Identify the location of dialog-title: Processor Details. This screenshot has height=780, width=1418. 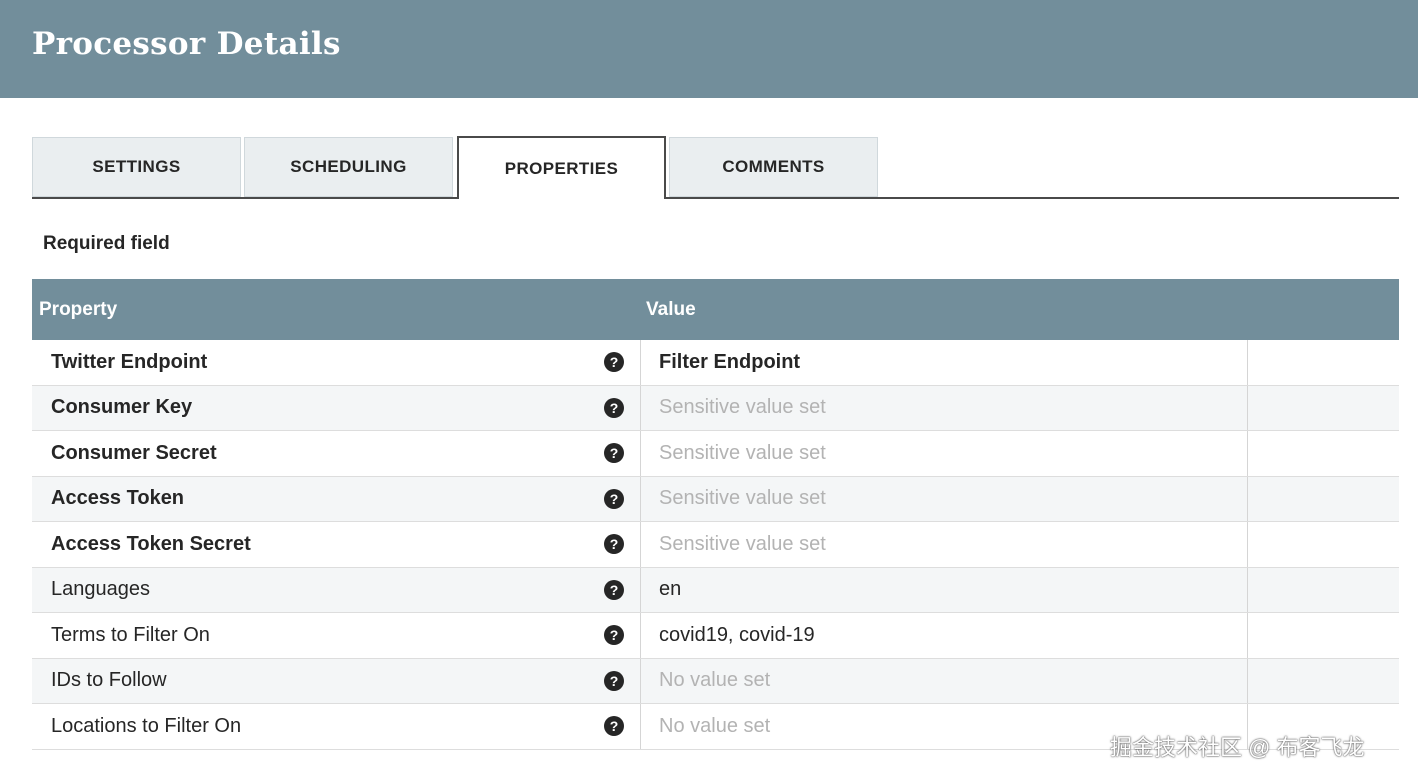
(186, 44).